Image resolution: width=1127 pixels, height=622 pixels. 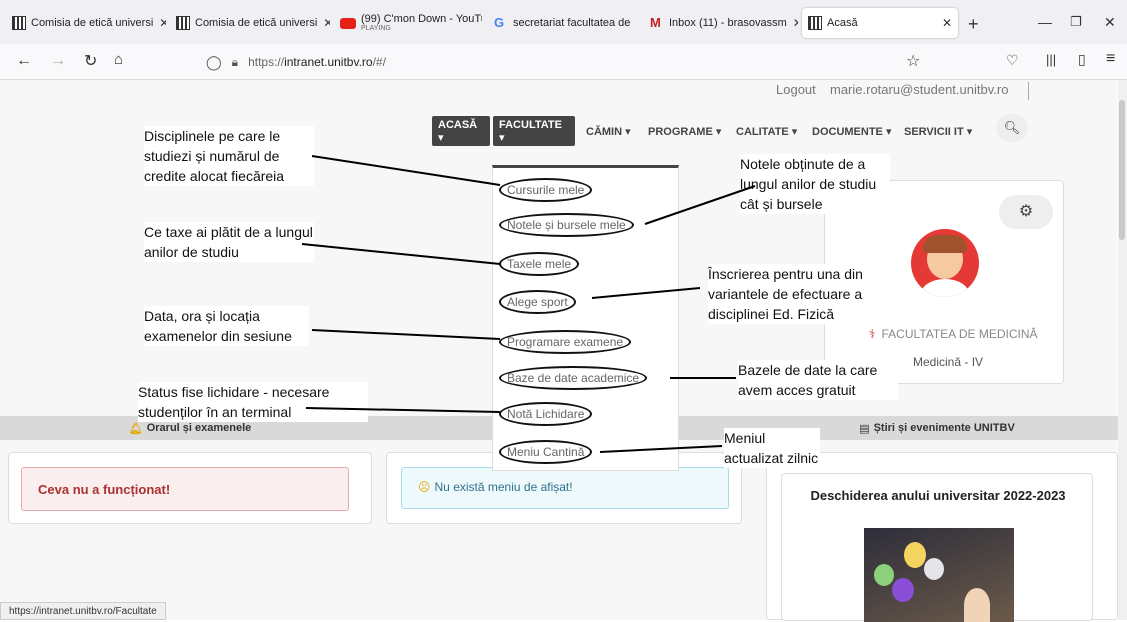 What do you see at coordinates (661, 449) in the screenshot?
I see `line-meniu` at bounding box center [661, 449].